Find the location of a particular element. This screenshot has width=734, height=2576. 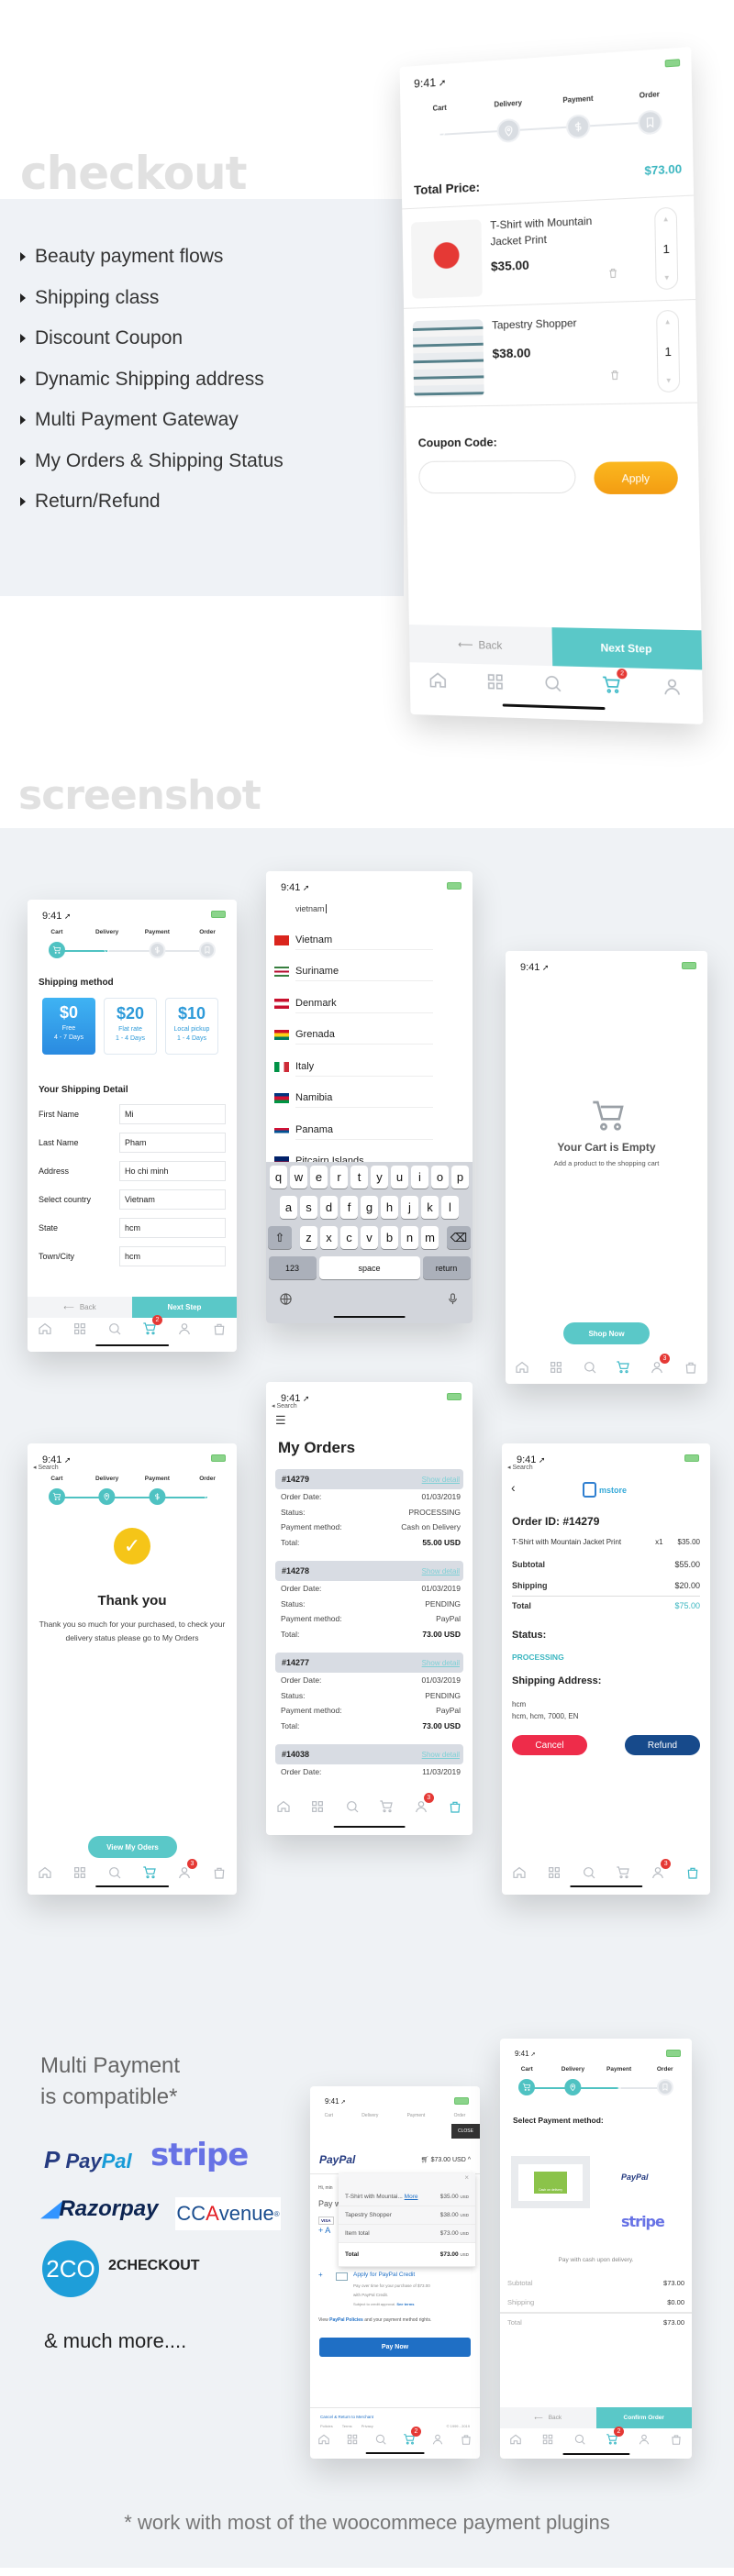

key-h: h is located at coordinates (390, 1207).